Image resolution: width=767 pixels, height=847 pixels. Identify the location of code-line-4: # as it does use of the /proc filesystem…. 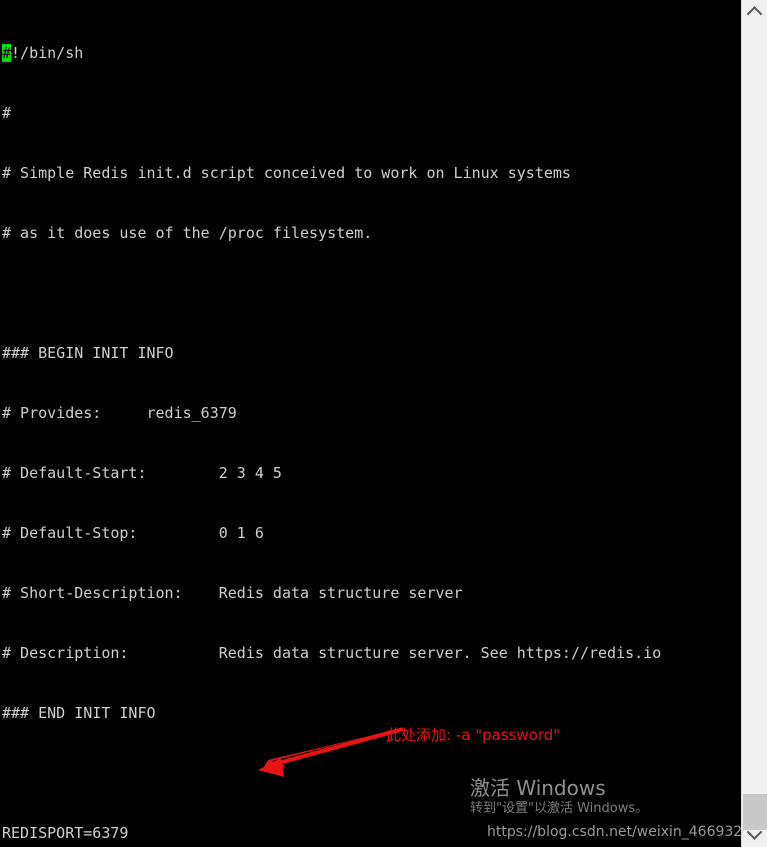
(187, 233).